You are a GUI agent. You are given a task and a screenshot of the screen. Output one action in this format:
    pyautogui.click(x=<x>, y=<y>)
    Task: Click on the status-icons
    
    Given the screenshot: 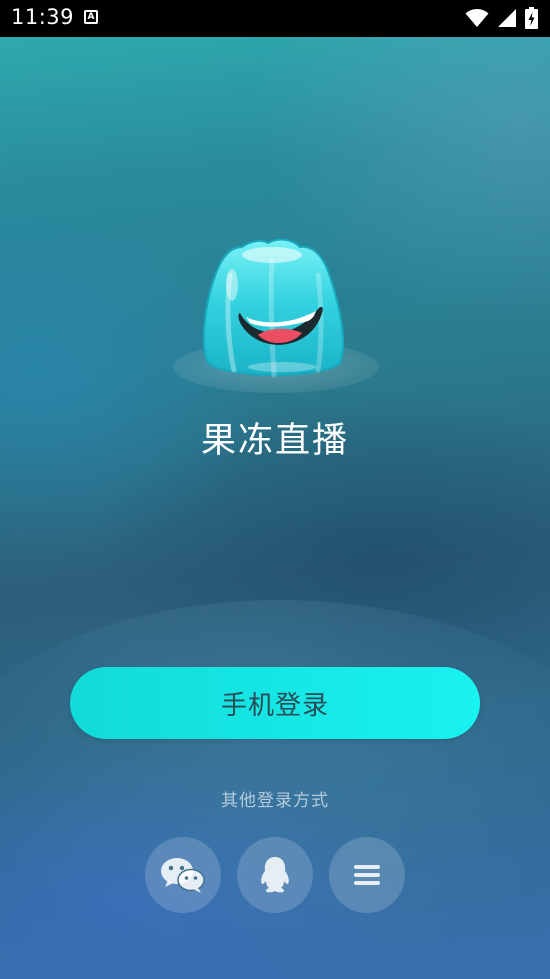 What is the action you would take?
    pyautogui.click(x=501, y=18)
    